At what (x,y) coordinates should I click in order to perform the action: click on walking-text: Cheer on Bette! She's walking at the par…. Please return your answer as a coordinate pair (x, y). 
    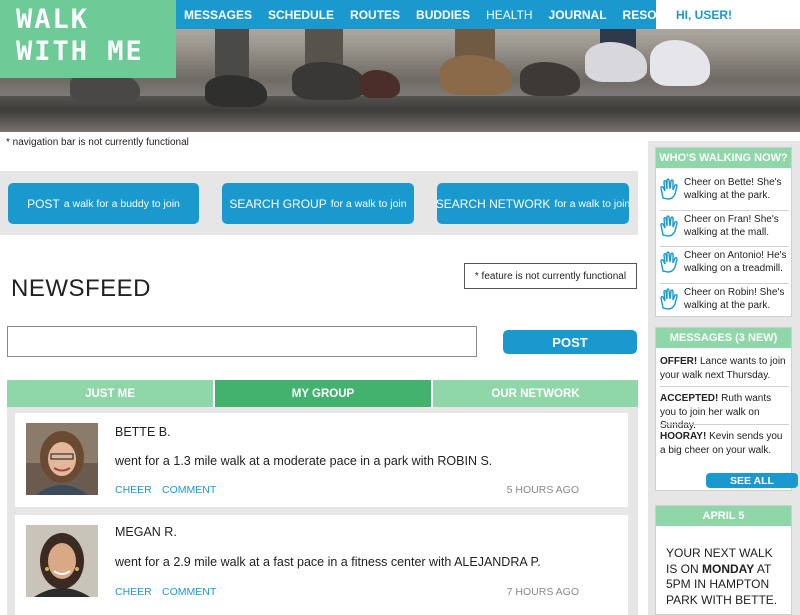
    Looking at the image, I should click on (738, 189).